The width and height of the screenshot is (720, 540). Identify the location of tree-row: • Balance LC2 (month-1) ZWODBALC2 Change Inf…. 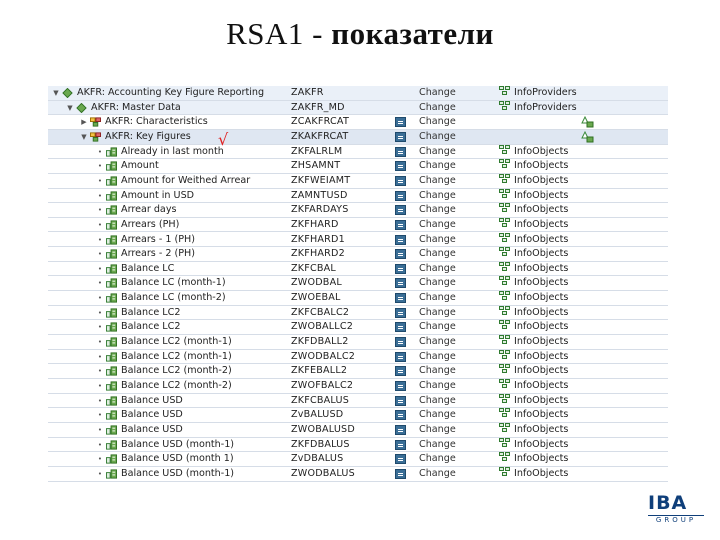
(358, 357).